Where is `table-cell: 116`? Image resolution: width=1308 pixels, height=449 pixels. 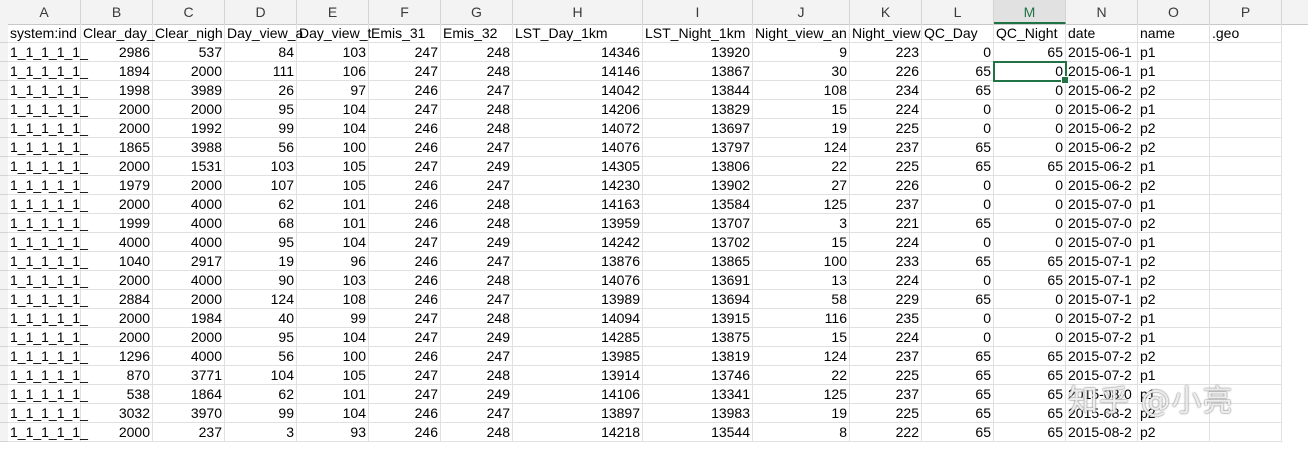 table-cell: 116 is located at coordinates (801, 318).